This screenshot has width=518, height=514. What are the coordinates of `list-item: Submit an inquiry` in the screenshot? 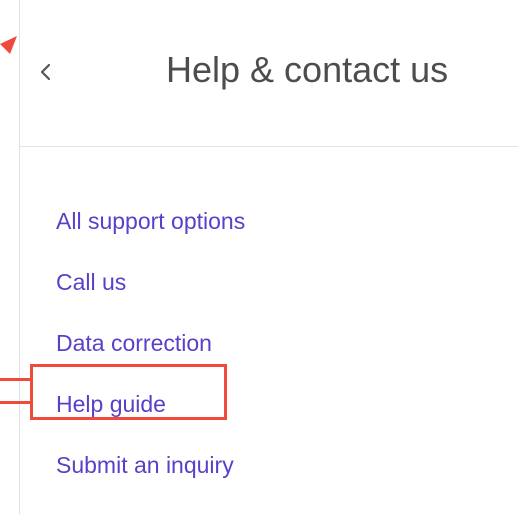 It's located at (150, 472).